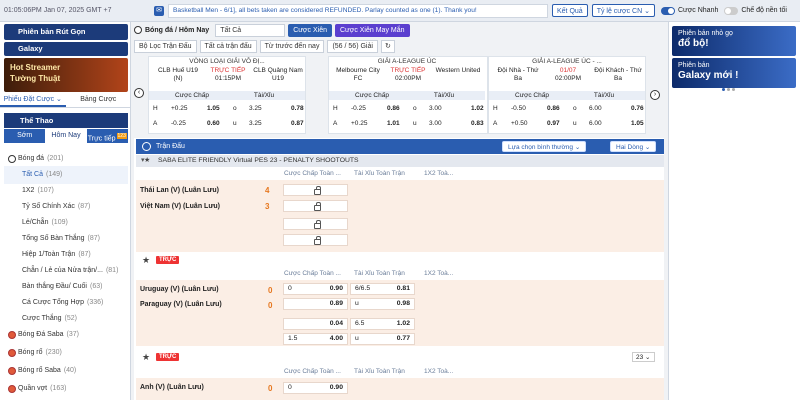 The image size is (800, 400). Describe the element at coordinates (415, 108) in the screenshot. I see `odds-line: o` at that location.